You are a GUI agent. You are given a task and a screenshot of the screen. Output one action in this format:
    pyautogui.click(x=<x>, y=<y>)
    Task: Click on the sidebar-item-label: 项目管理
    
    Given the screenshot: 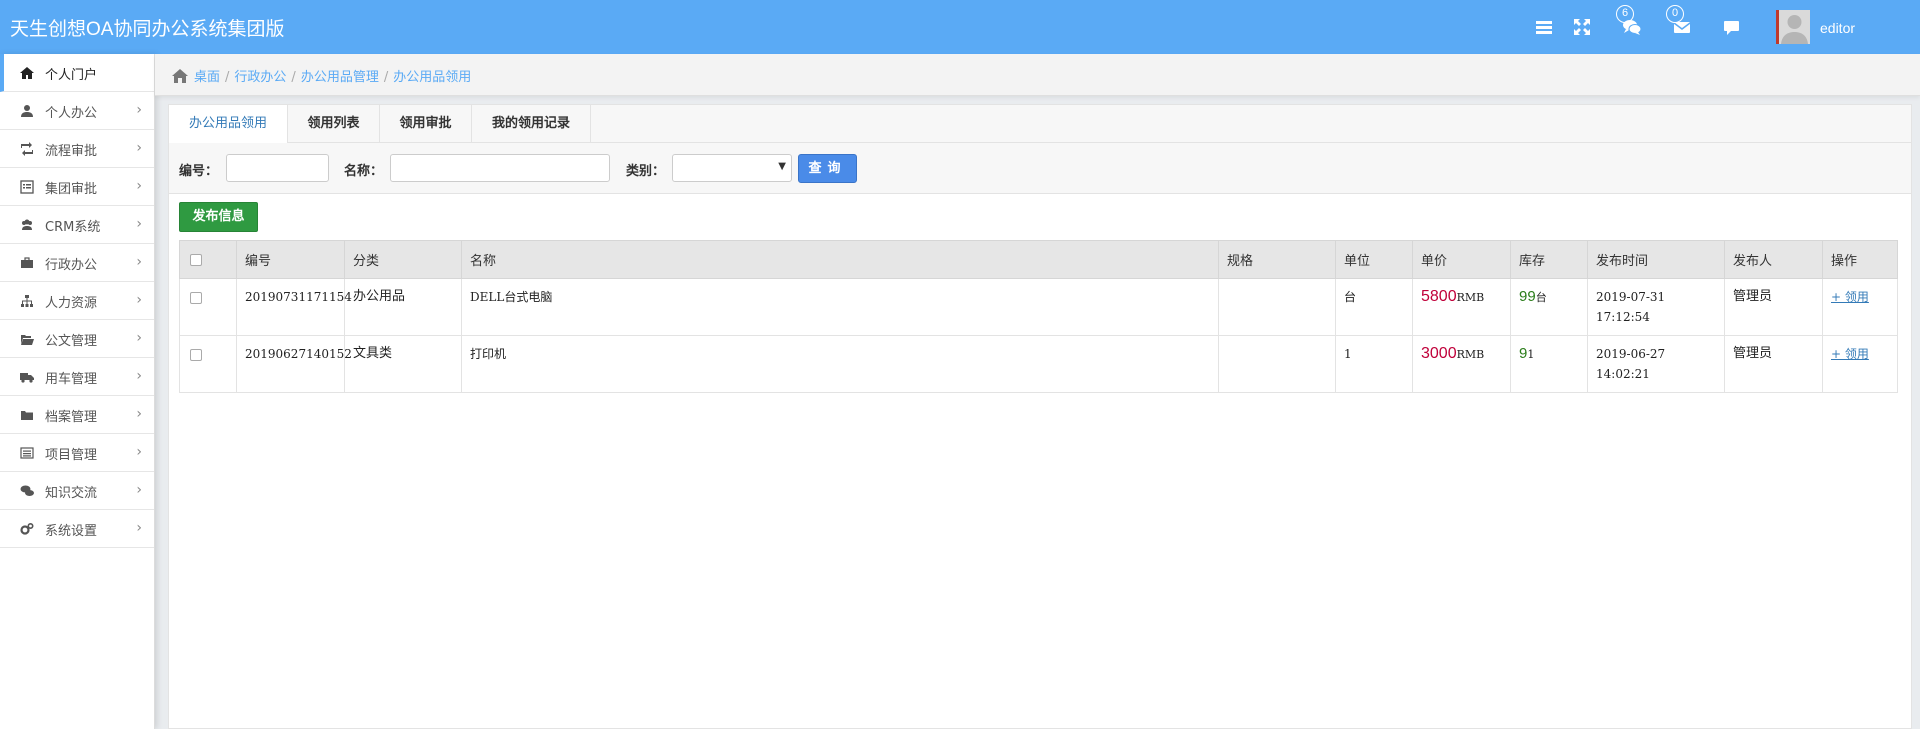 What is the action you would take?
    pyautogui.click(x=71, y=455)
    